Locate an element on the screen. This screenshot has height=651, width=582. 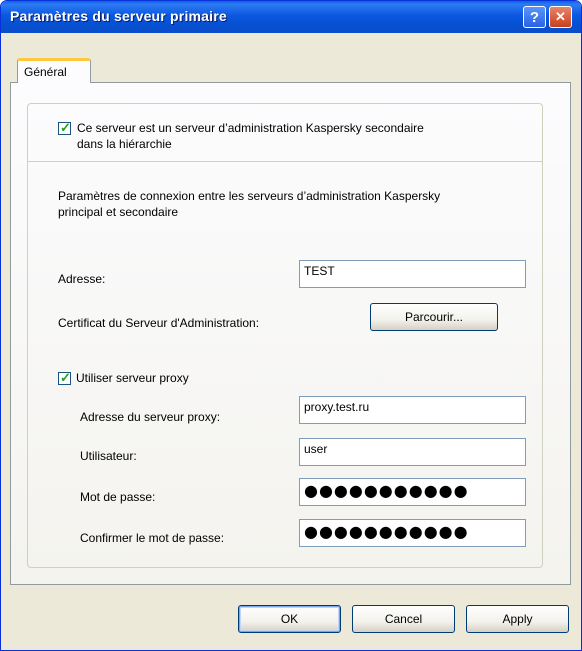
cancel-button: Cancel is located at coordinates (403, 619).